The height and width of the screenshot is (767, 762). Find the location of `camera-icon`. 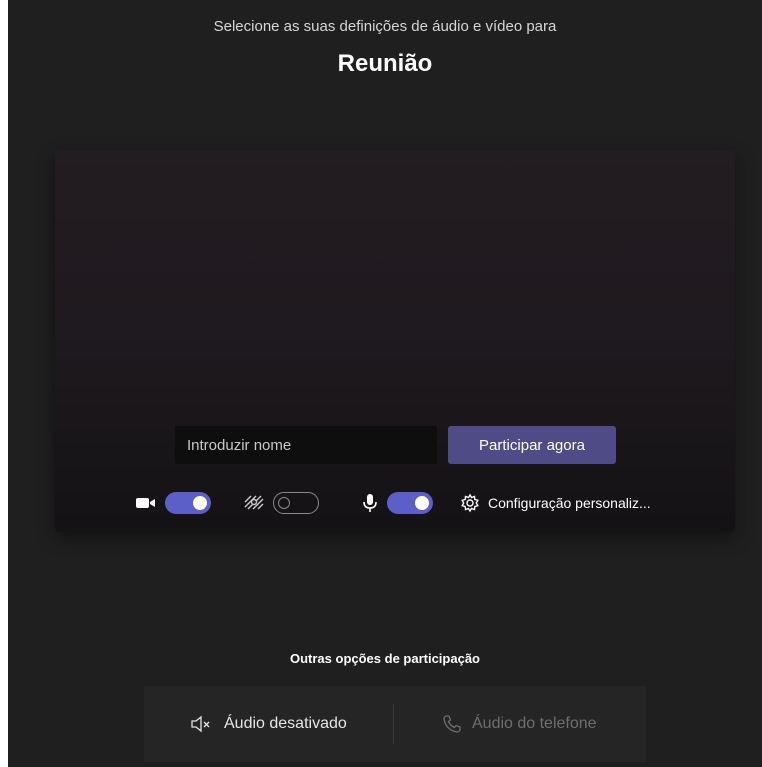

camera-icon is located at coordinates (146, 503).